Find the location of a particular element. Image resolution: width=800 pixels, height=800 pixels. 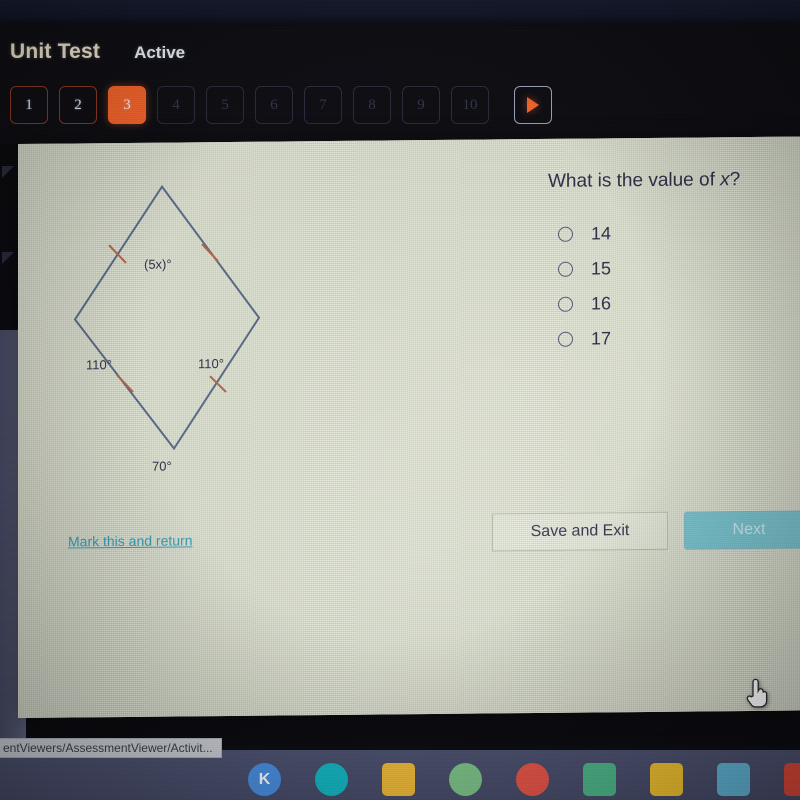

google-drive-icon is located at coordinates (666, 779).